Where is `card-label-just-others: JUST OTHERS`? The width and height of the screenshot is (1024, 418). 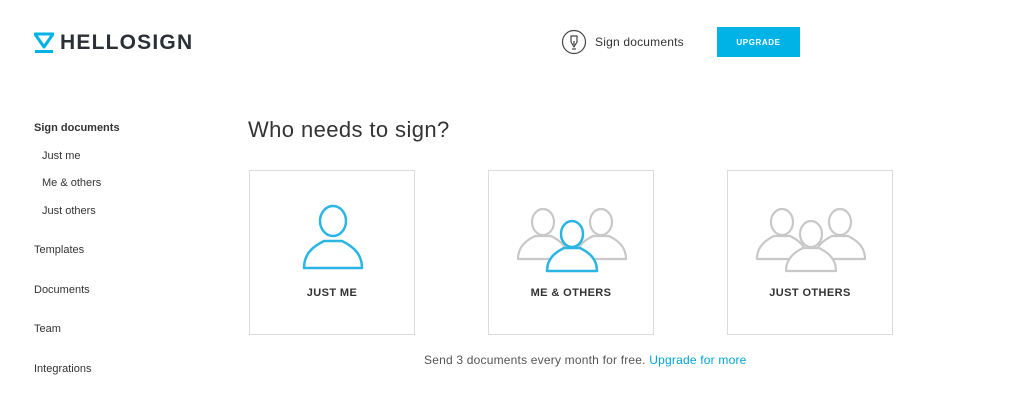
card-label-just-others: JUST OTHERS is located at coordinates (810, 293).